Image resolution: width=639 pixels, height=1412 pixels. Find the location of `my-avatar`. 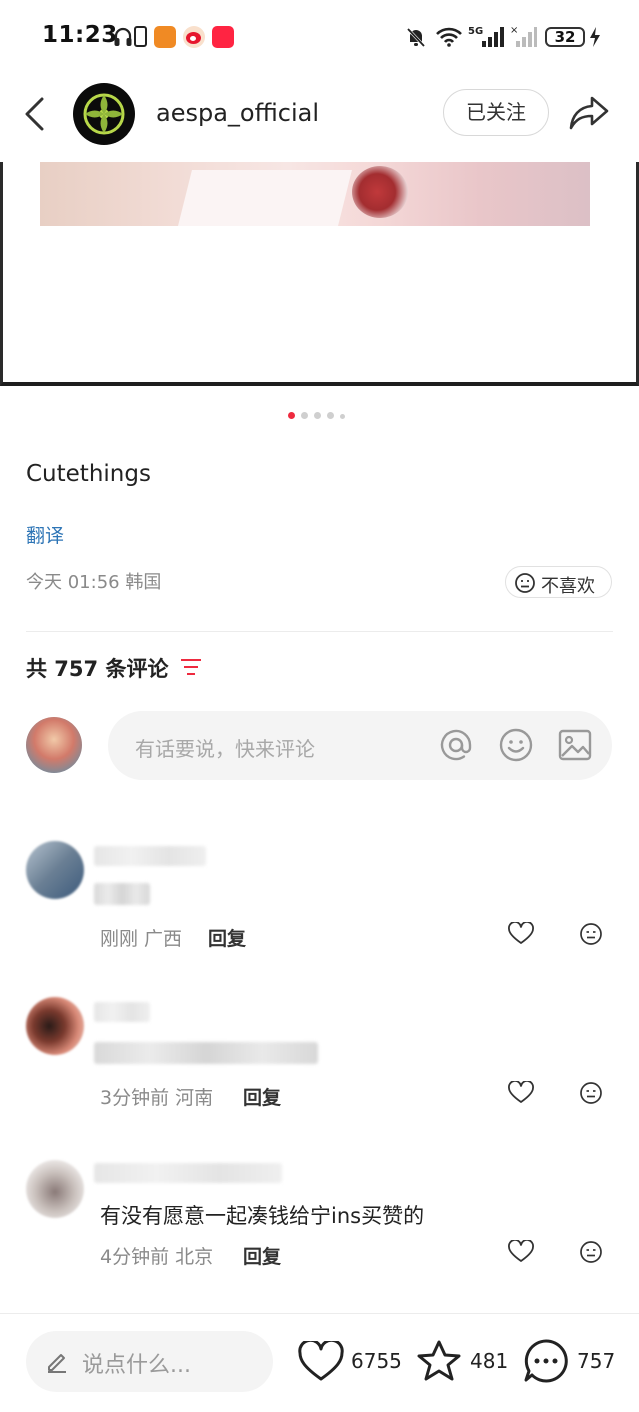

my-avatar is located at coordinates (54, 745).